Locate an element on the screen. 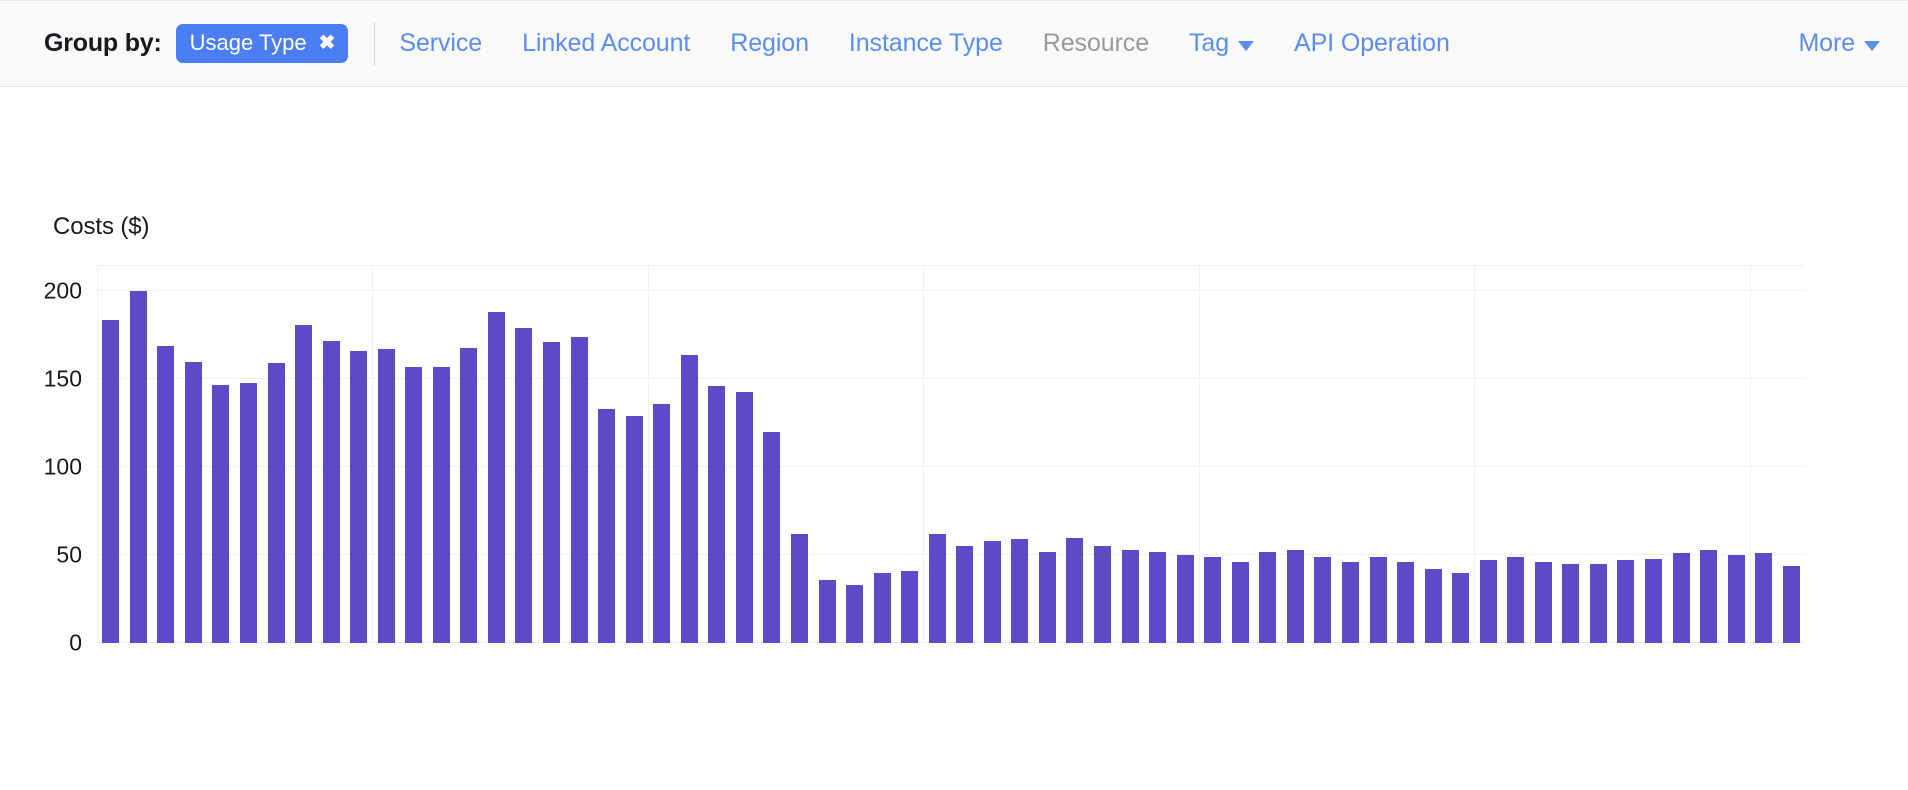 The image size is (1908, 790). group-by-option-service: Service is located at coordinates (440, 43).